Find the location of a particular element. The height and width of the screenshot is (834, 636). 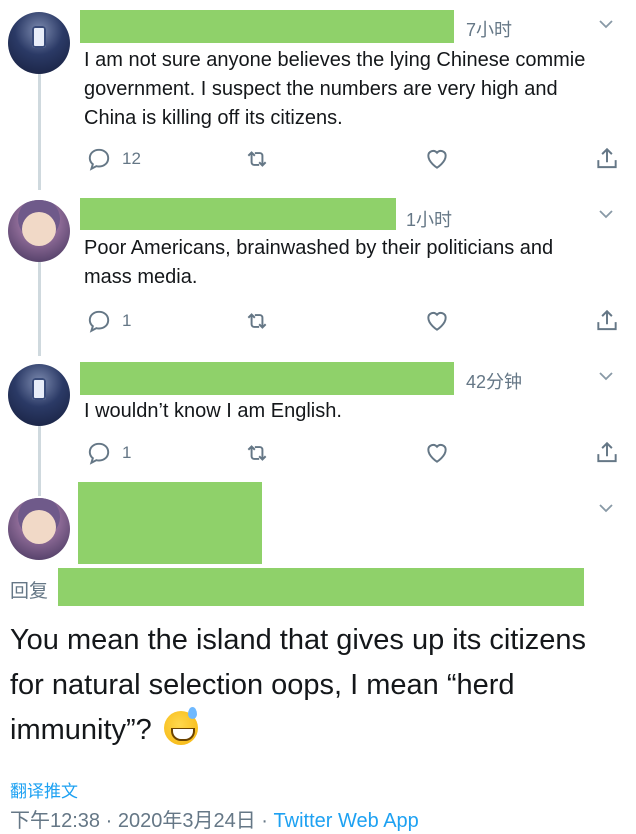

reply-button: 12 is located at coordinates (113, 159).